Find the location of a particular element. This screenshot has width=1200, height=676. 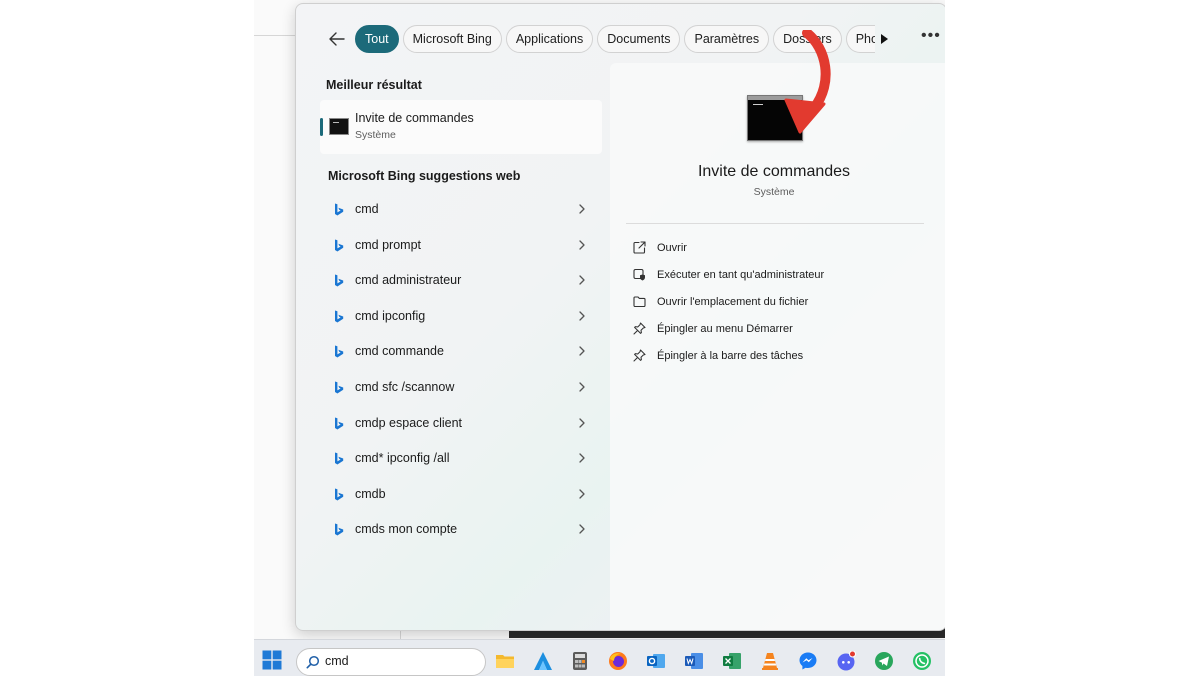

excel-icon is located at coordinates (732, 661).